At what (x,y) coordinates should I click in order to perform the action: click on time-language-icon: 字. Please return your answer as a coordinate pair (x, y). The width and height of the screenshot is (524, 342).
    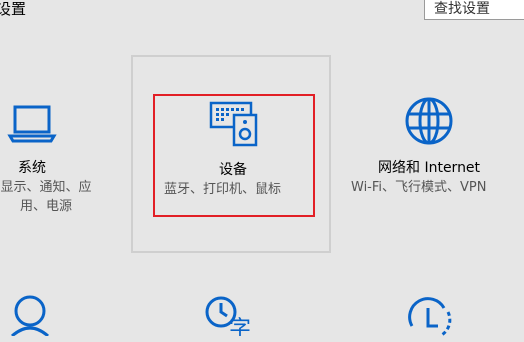
    Looking at the image, I should click on (231, 318).